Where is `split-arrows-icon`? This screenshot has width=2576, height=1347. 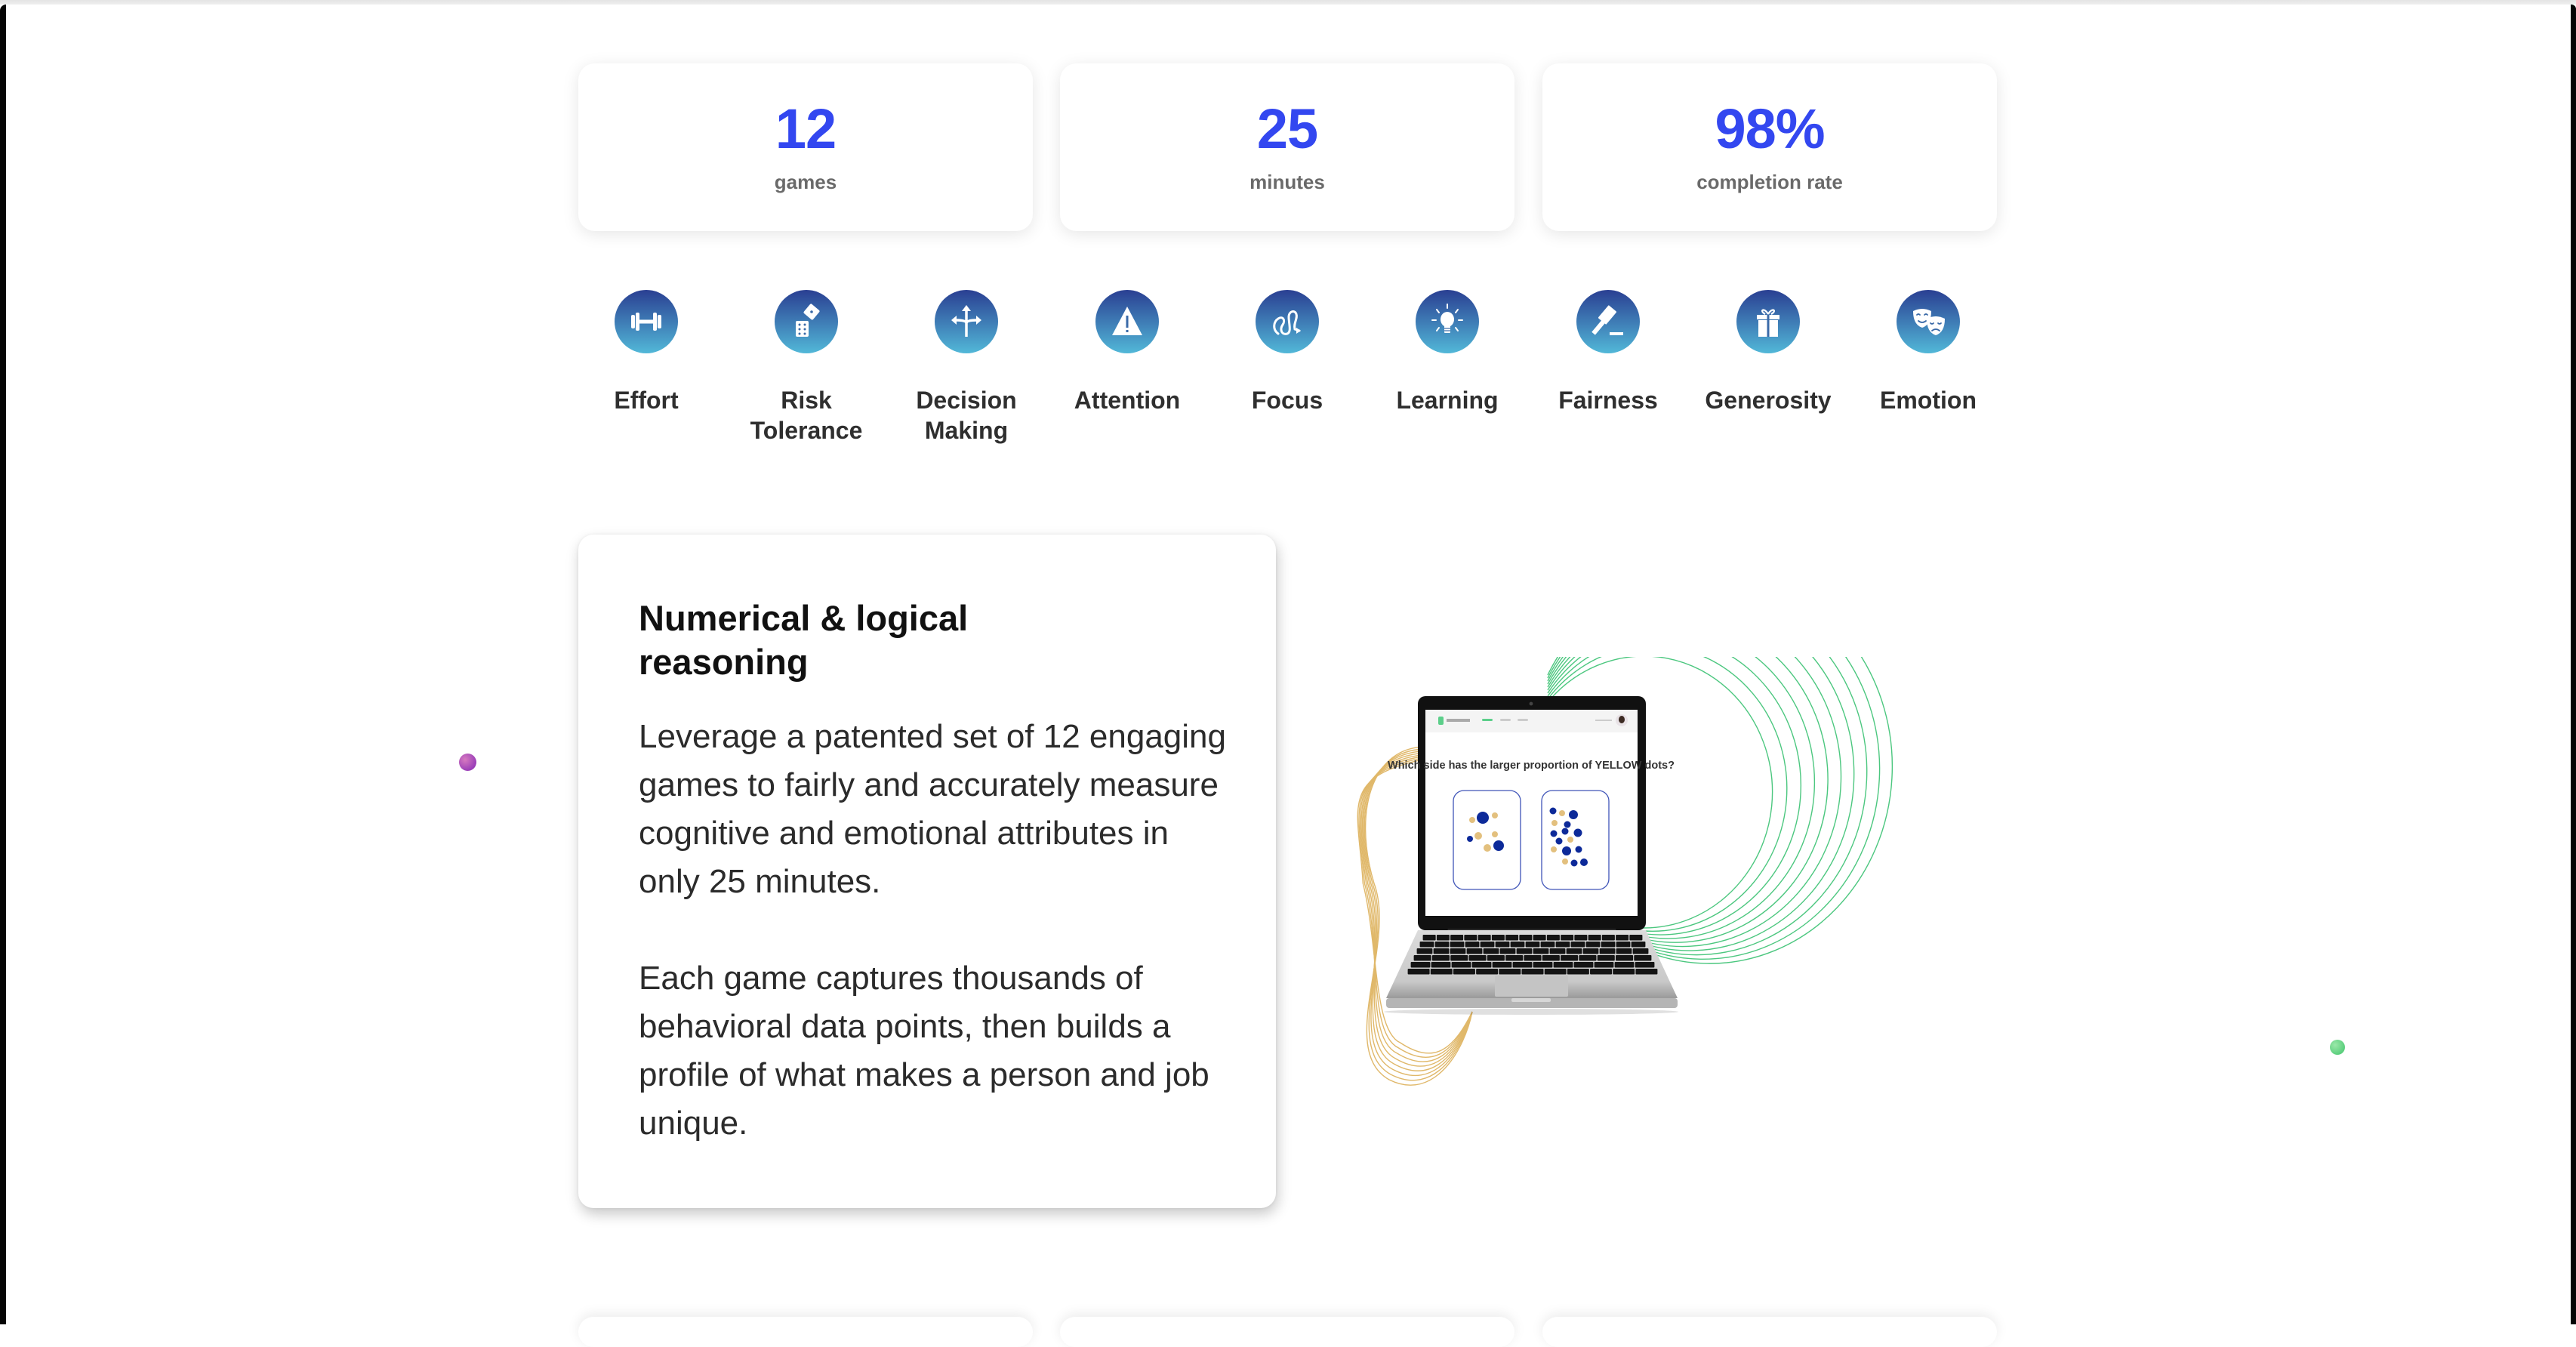
split-arrows-icon is located at coordinates (966, 322).